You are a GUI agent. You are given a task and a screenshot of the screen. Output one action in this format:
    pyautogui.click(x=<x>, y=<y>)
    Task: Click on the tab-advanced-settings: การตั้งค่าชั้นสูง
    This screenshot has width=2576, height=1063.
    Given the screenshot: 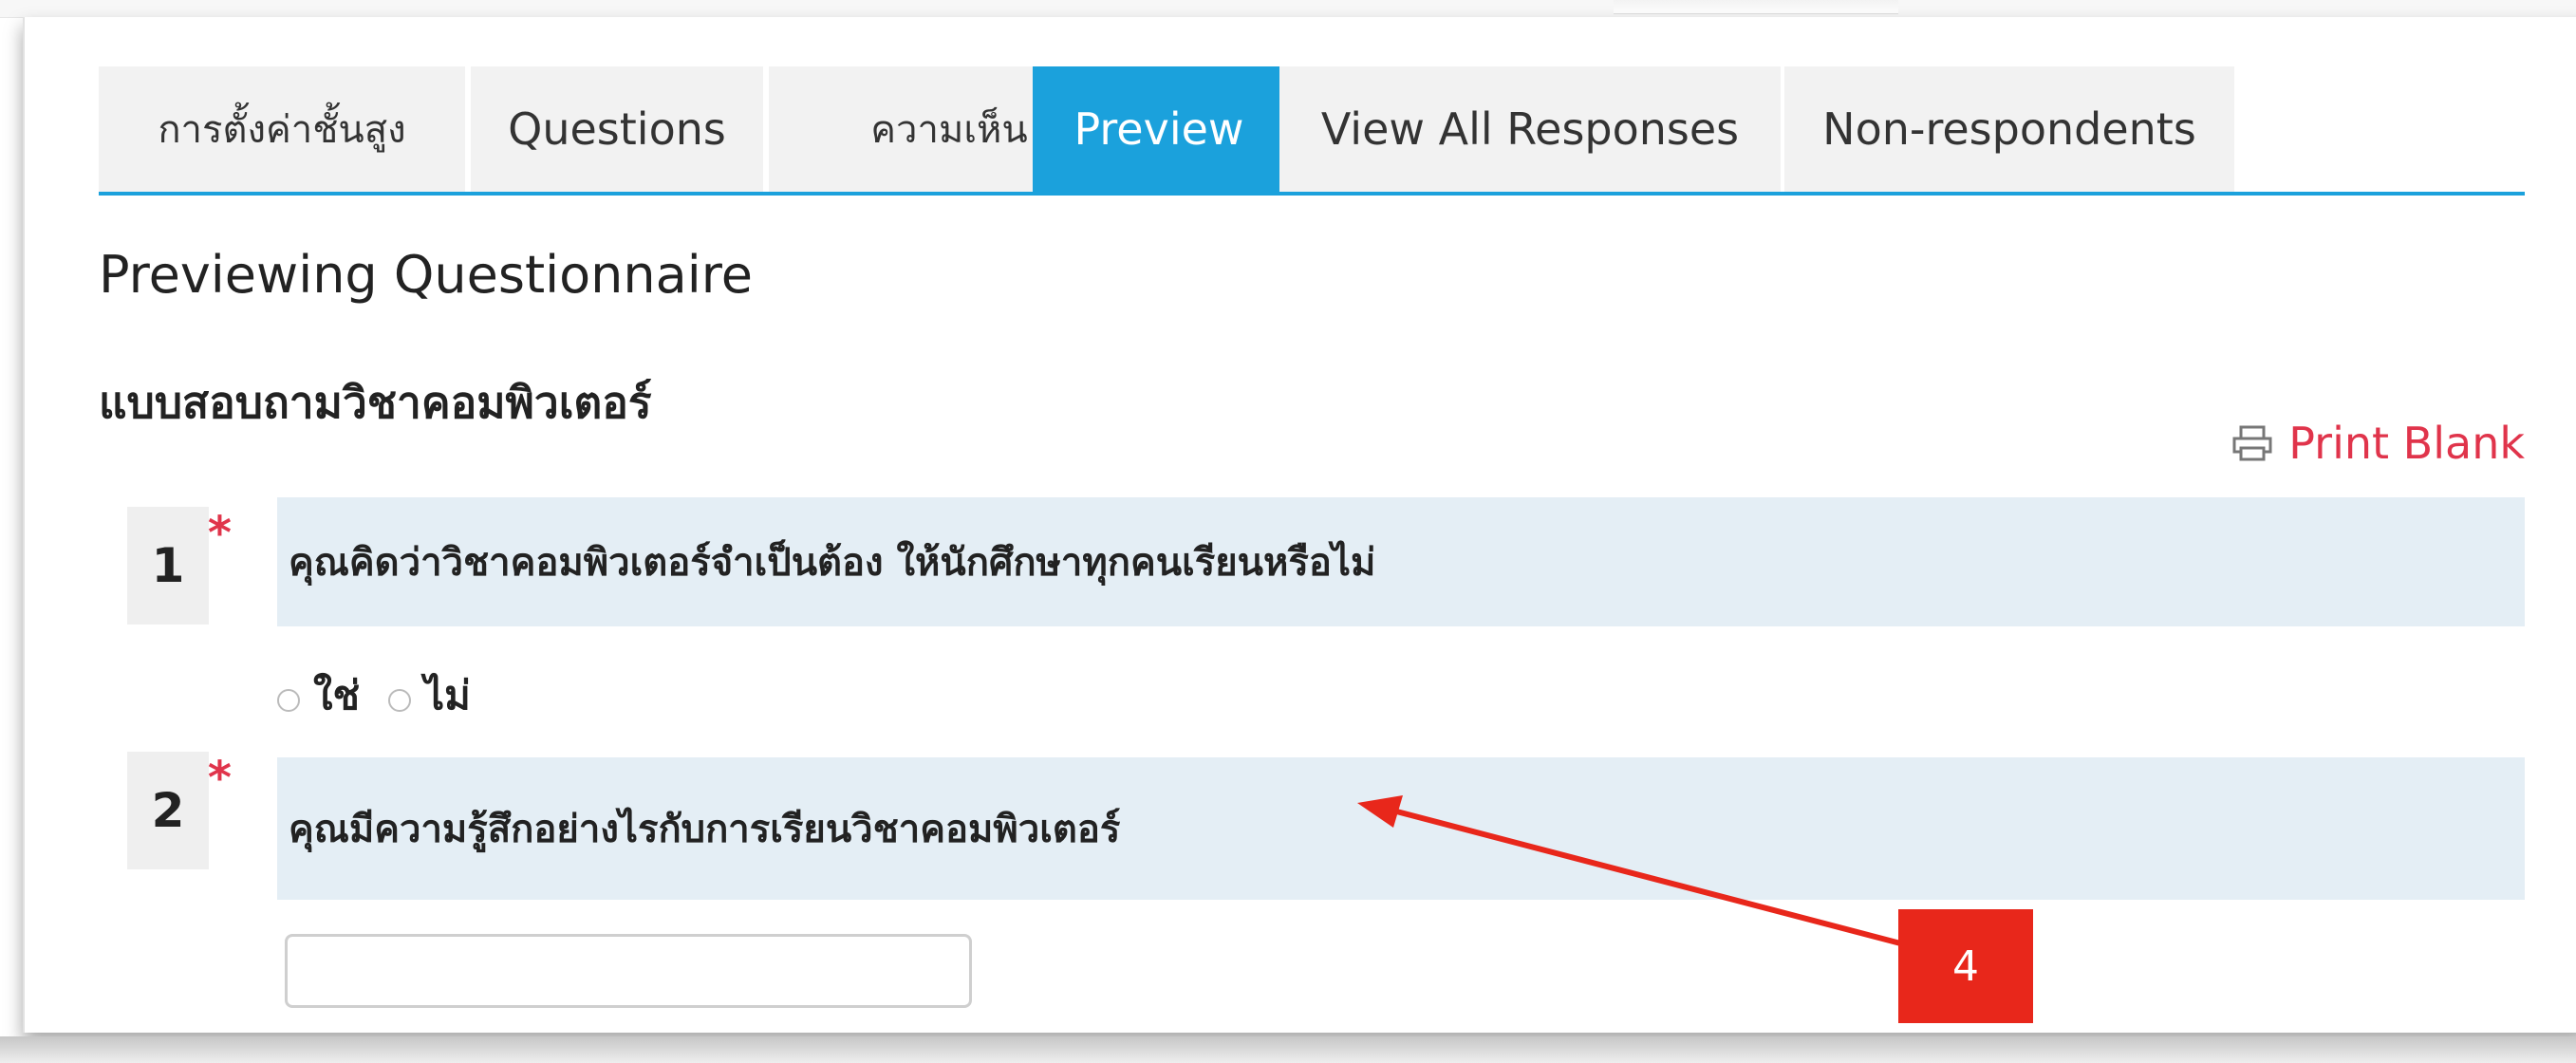 What is the action you would take?
    pyautogui.click(x=282, y=129)
    